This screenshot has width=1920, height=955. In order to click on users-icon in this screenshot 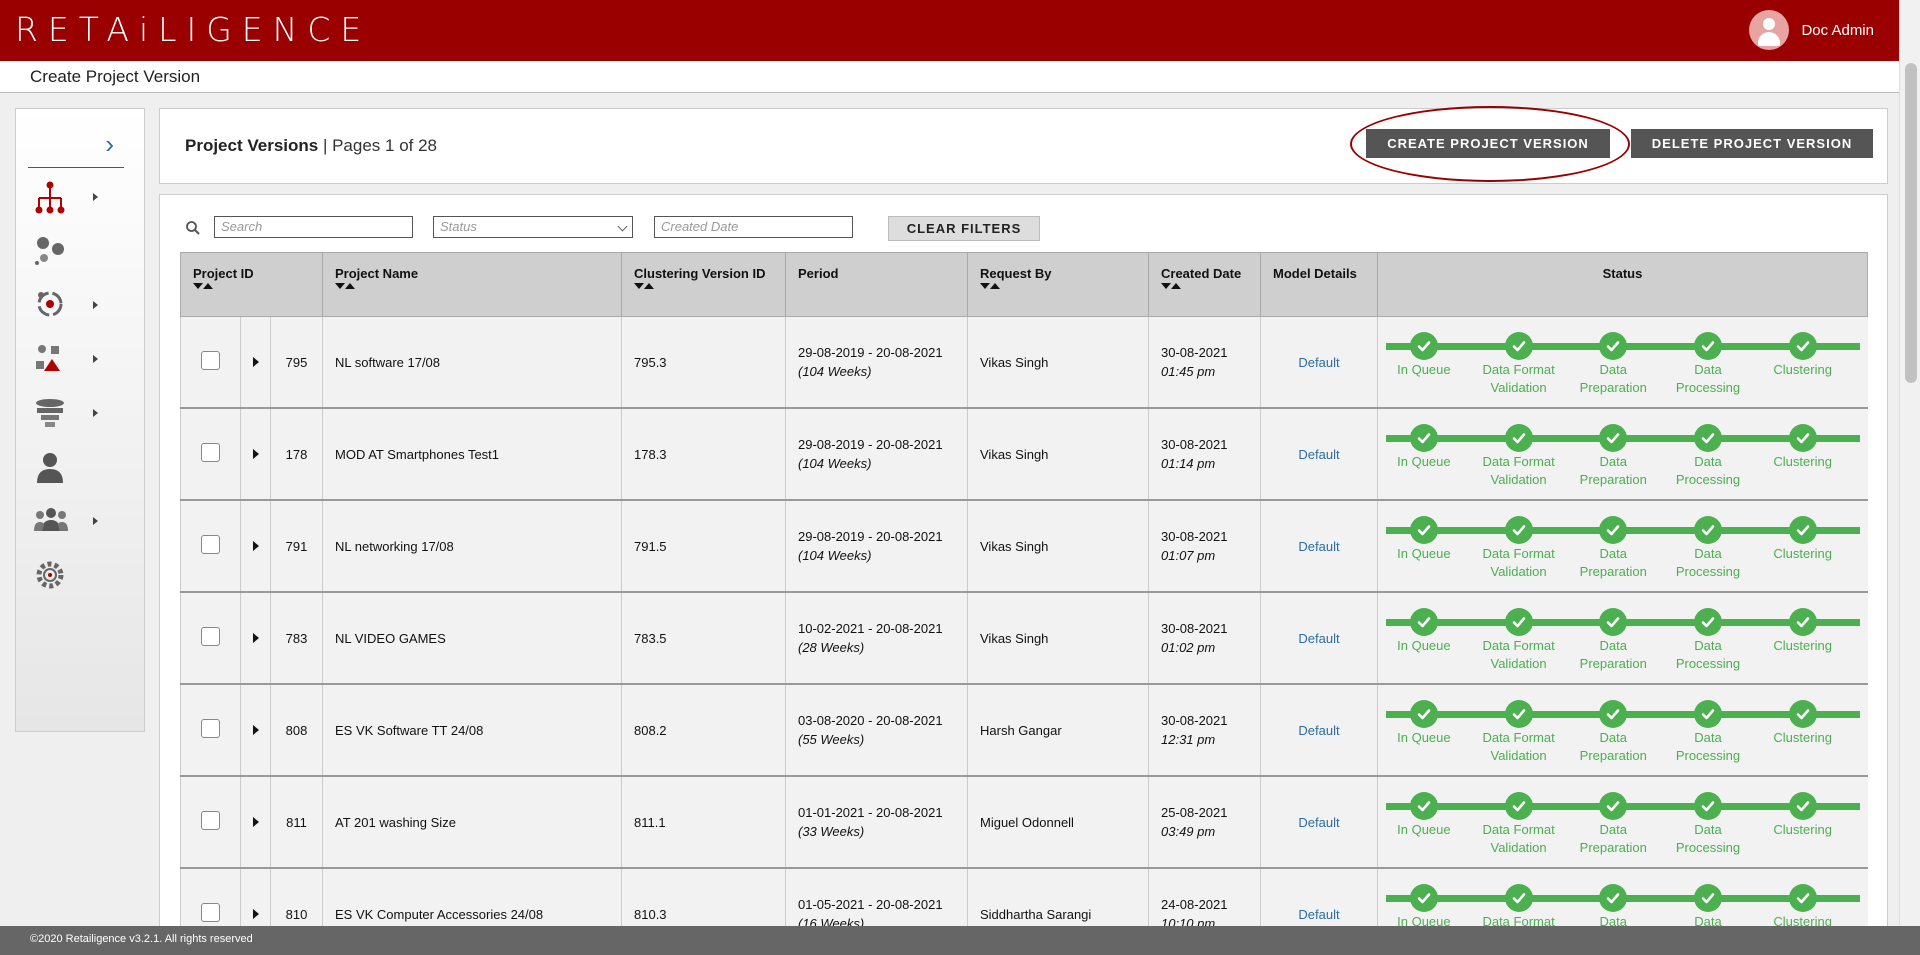, I will do `click(51, 519)`.